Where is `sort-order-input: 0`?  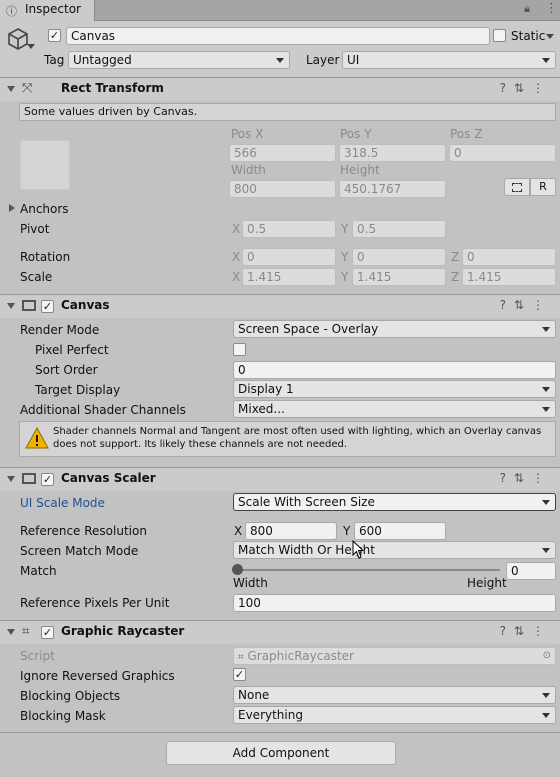
sort-order-input: 0 is located at coordinates (394, 370).